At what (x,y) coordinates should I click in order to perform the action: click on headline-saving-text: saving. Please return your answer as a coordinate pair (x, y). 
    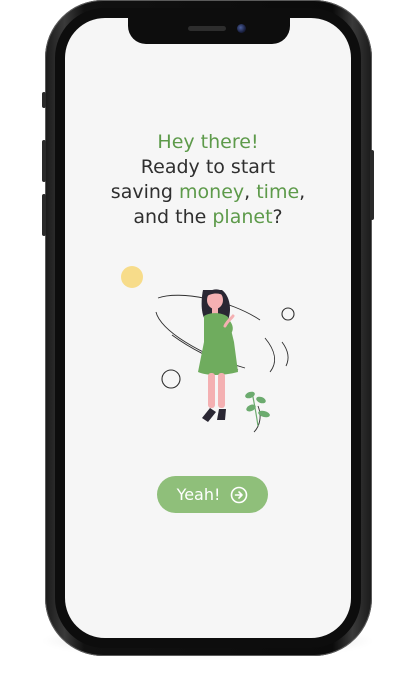
    Looking at the image, I should click on (145, 192).